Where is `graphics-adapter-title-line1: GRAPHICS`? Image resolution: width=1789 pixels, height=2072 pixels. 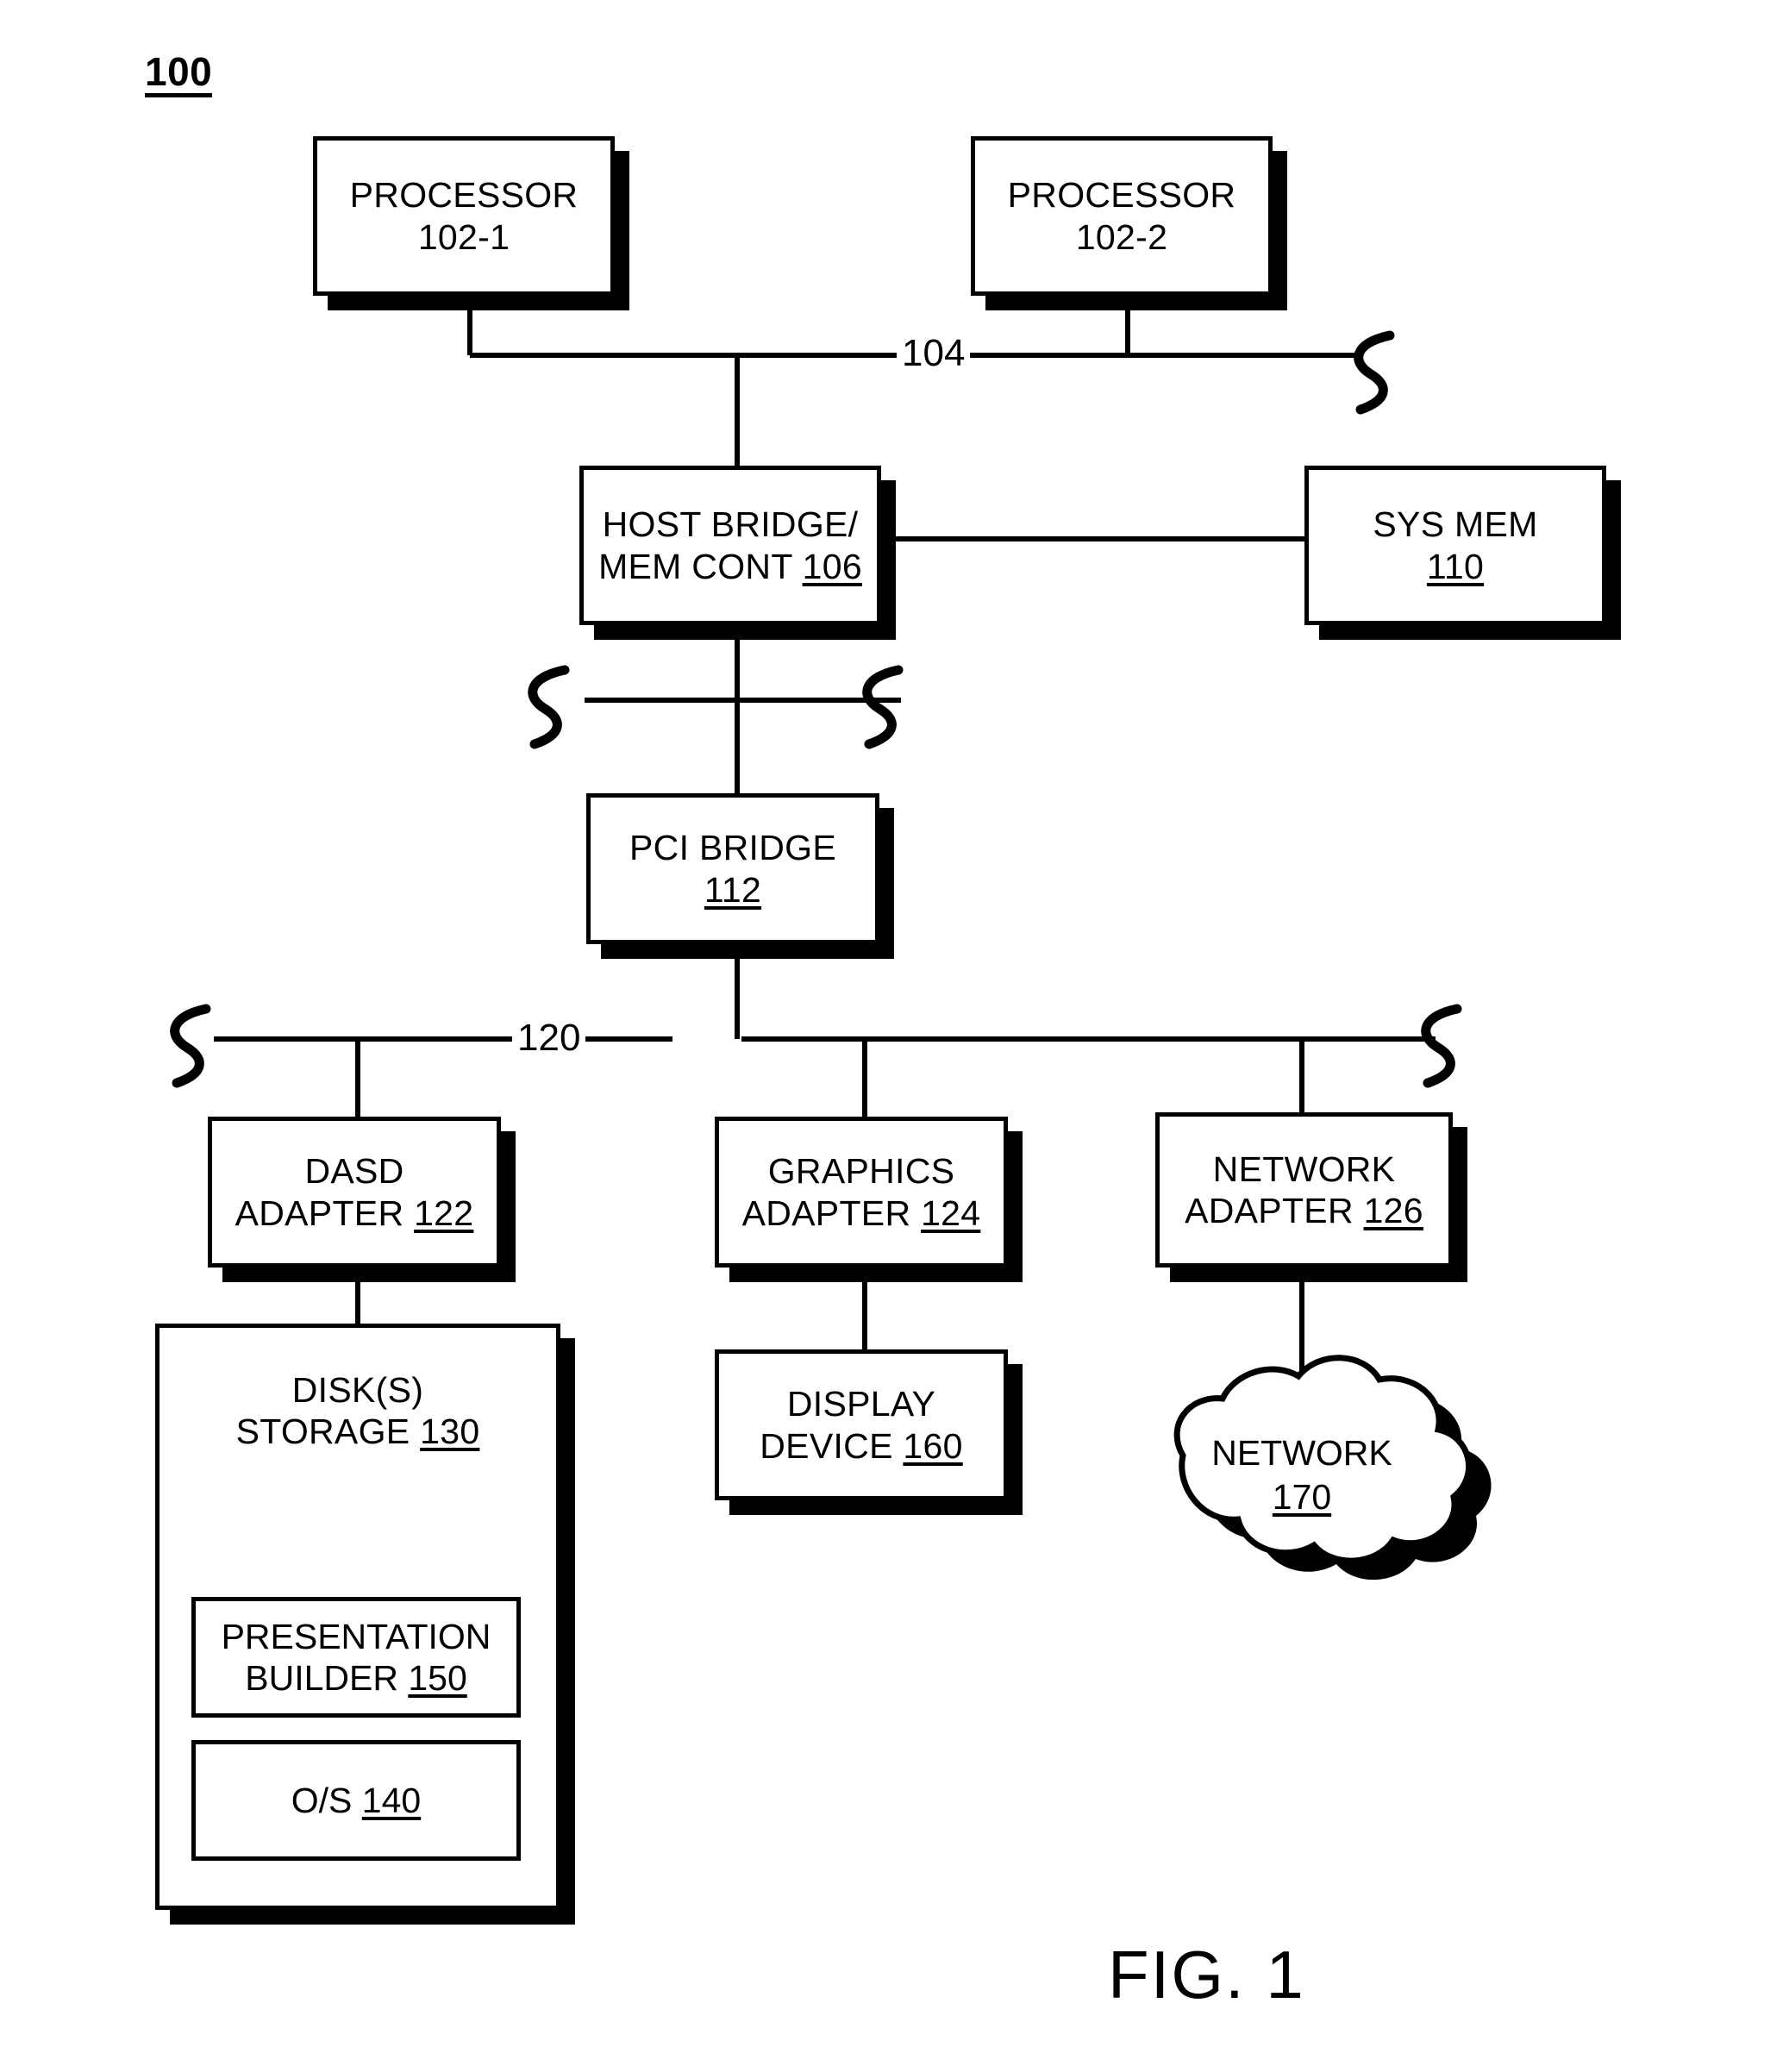
graphics-adapter-title-line1: GRAPHICS is located at coordinates (861, 1171).